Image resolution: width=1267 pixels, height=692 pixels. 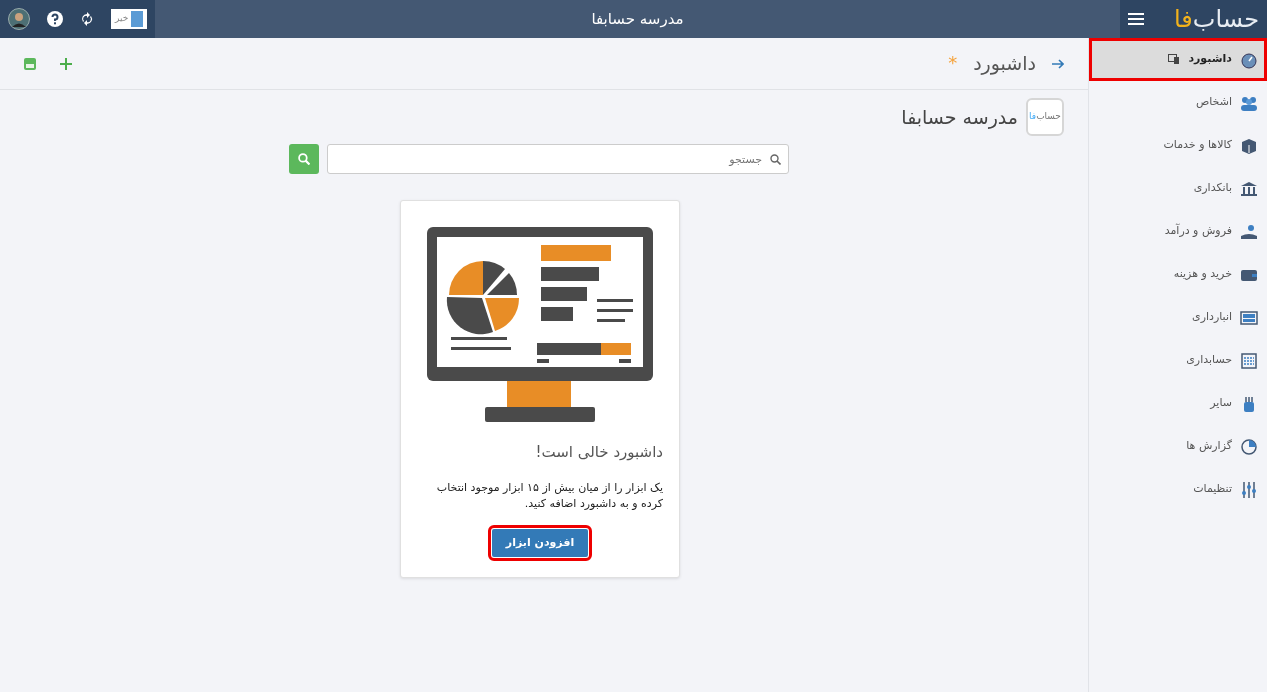 I want to click on menu-icon, so click(x=1136, y=19).